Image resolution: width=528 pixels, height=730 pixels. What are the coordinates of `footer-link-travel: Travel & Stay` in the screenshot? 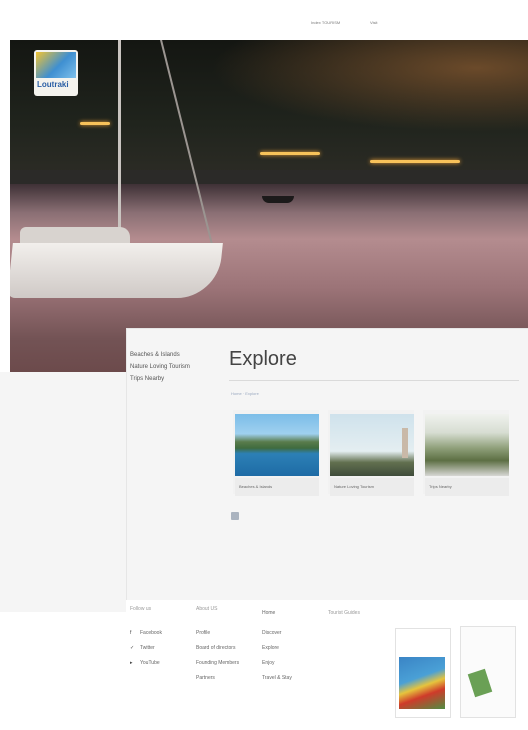 It's located at (277, 678).